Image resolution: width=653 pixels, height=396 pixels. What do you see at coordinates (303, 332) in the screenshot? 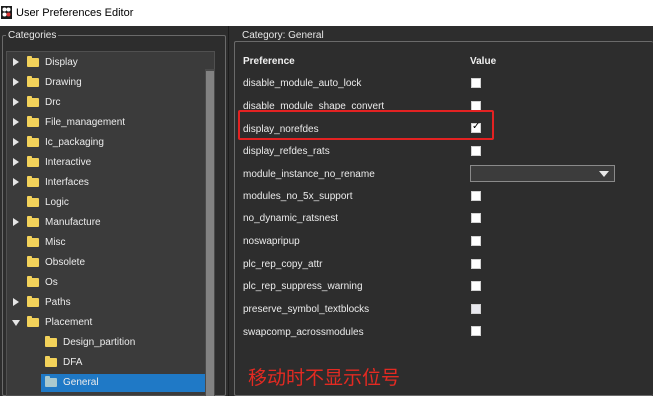
I see `pref-name: swapcomp_acrossmodules` at bounding box center [303, 332].